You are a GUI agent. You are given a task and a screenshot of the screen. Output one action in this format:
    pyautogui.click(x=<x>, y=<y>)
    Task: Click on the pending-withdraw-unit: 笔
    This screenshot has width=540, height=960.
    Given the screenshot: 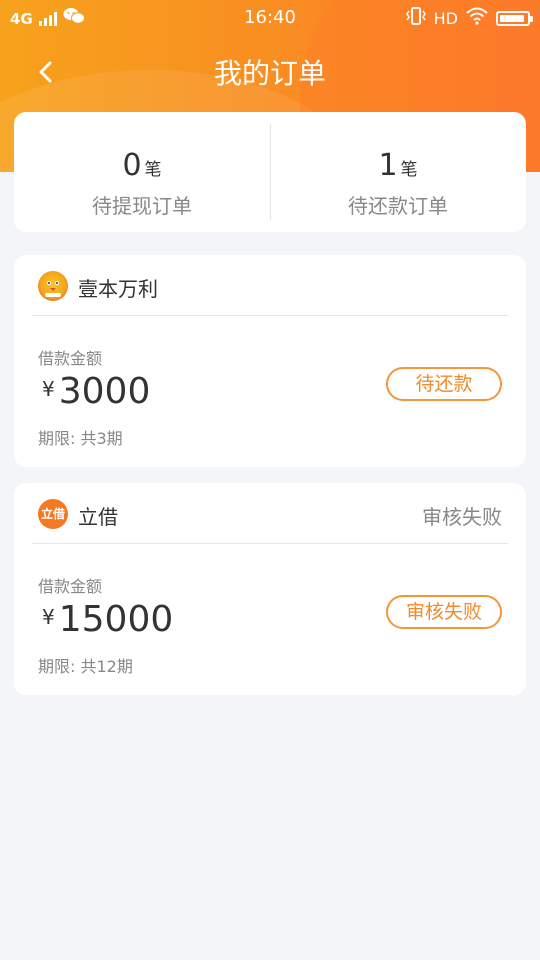 What is the action you would take?
    pyautogui.click(x=153, y=170)
    